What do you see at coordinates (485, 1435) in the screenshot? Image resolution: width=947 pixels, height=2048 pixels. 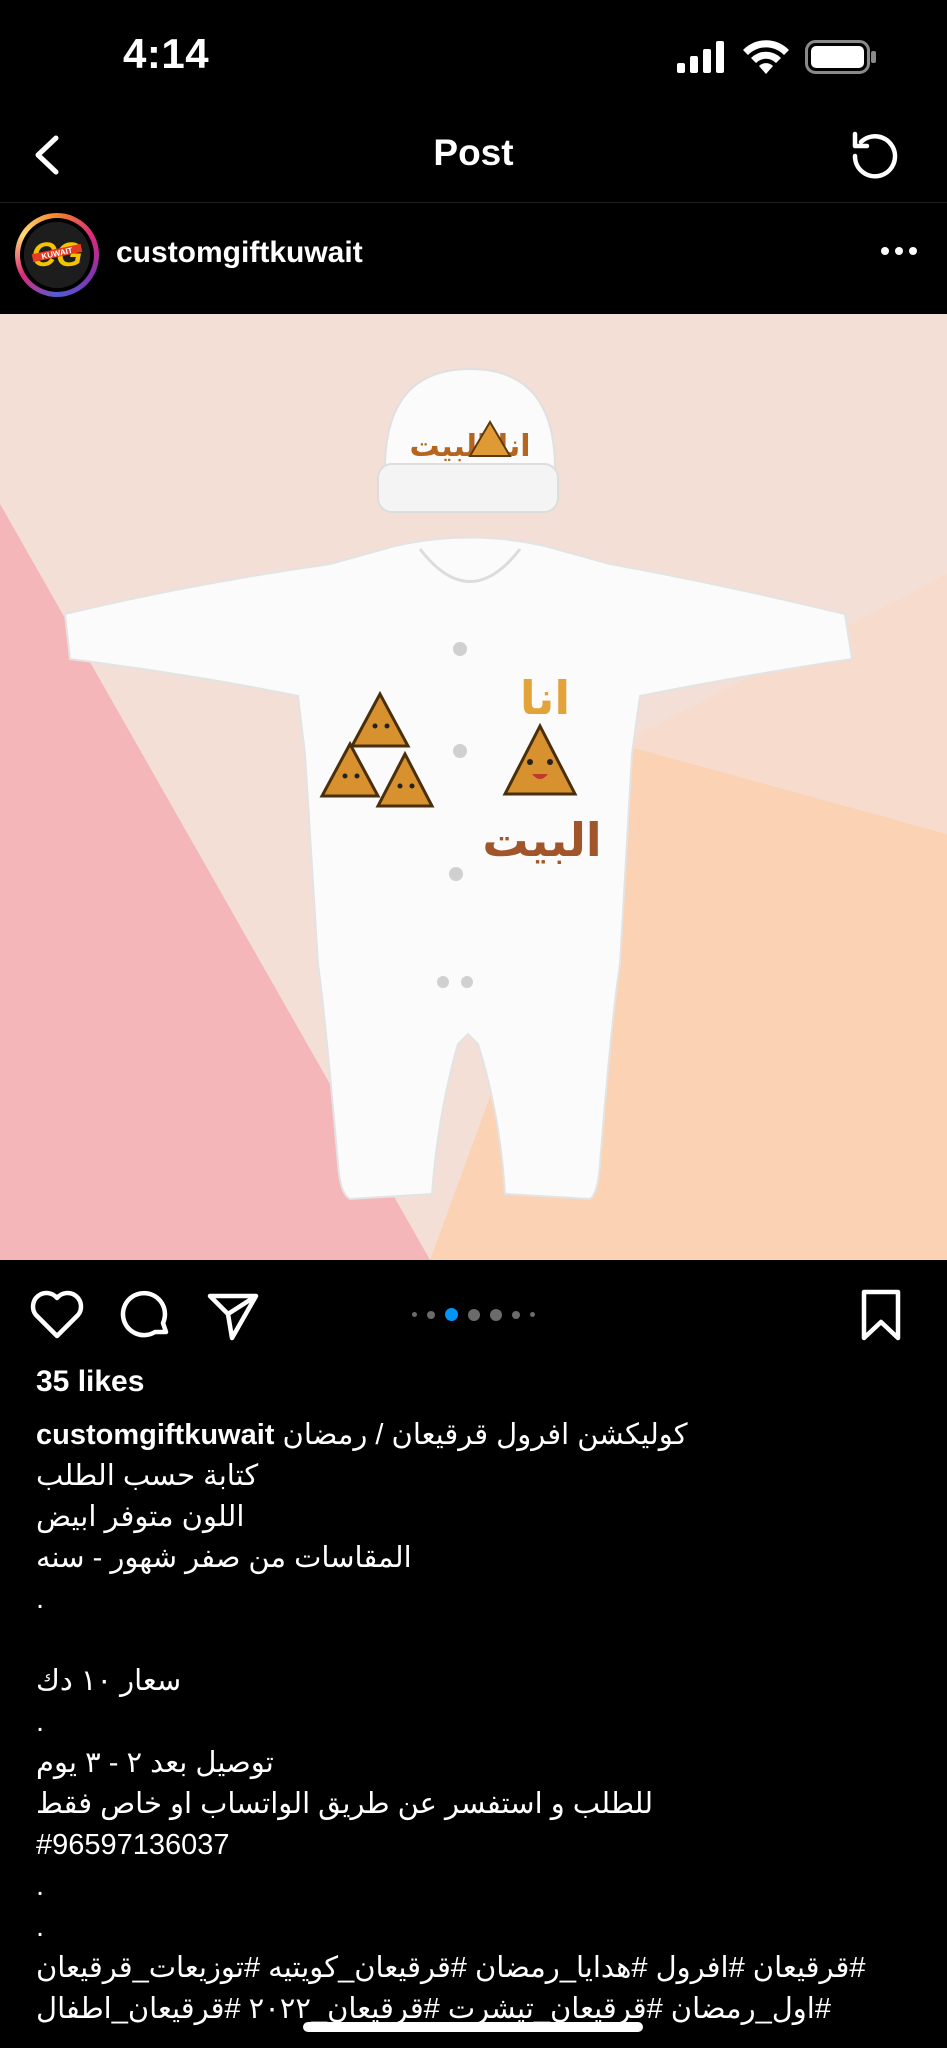 I see `caption-text: كوليكشن افرول قرقيعان / رمضان` at bounding box center [485, 1435].